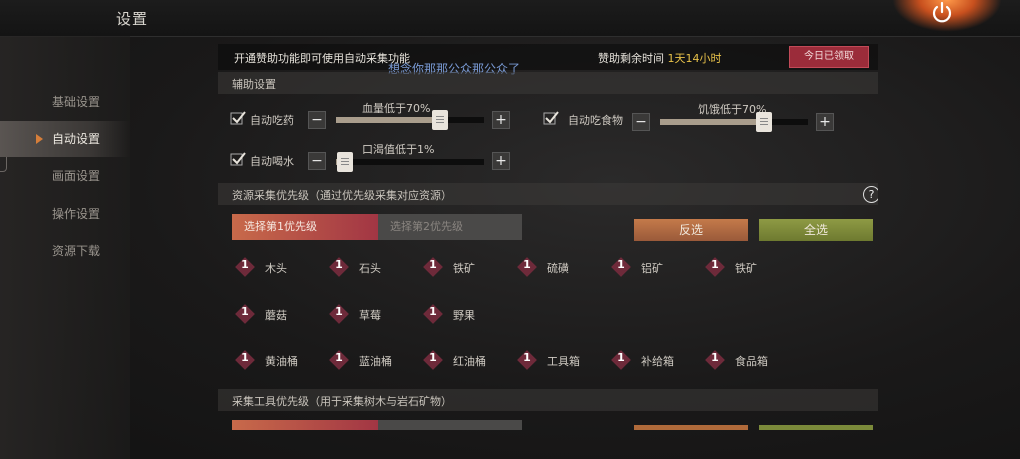 The height and width of the screenshot is (459, 1020). I want to click on sidebar-item-basic: 基础设置, so click(65, 102).